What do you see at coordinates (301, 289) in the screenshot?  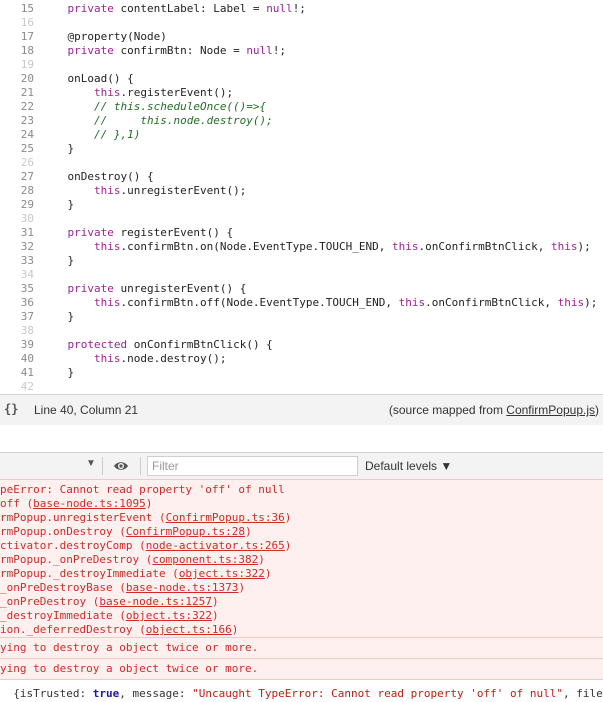 I see `code-line: 35 private unregisterEvent() {` at bounding box center [301, 289].